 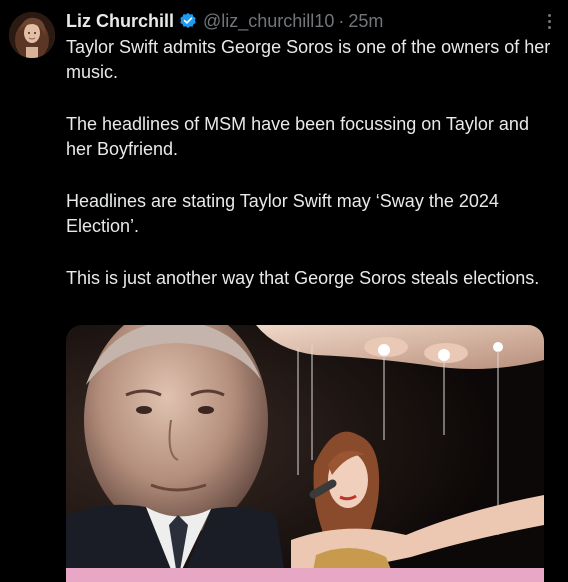 I want to click on tweet-header: Liz Churchill @liz_churchill10 · 25m, so click(x=224, y=21).